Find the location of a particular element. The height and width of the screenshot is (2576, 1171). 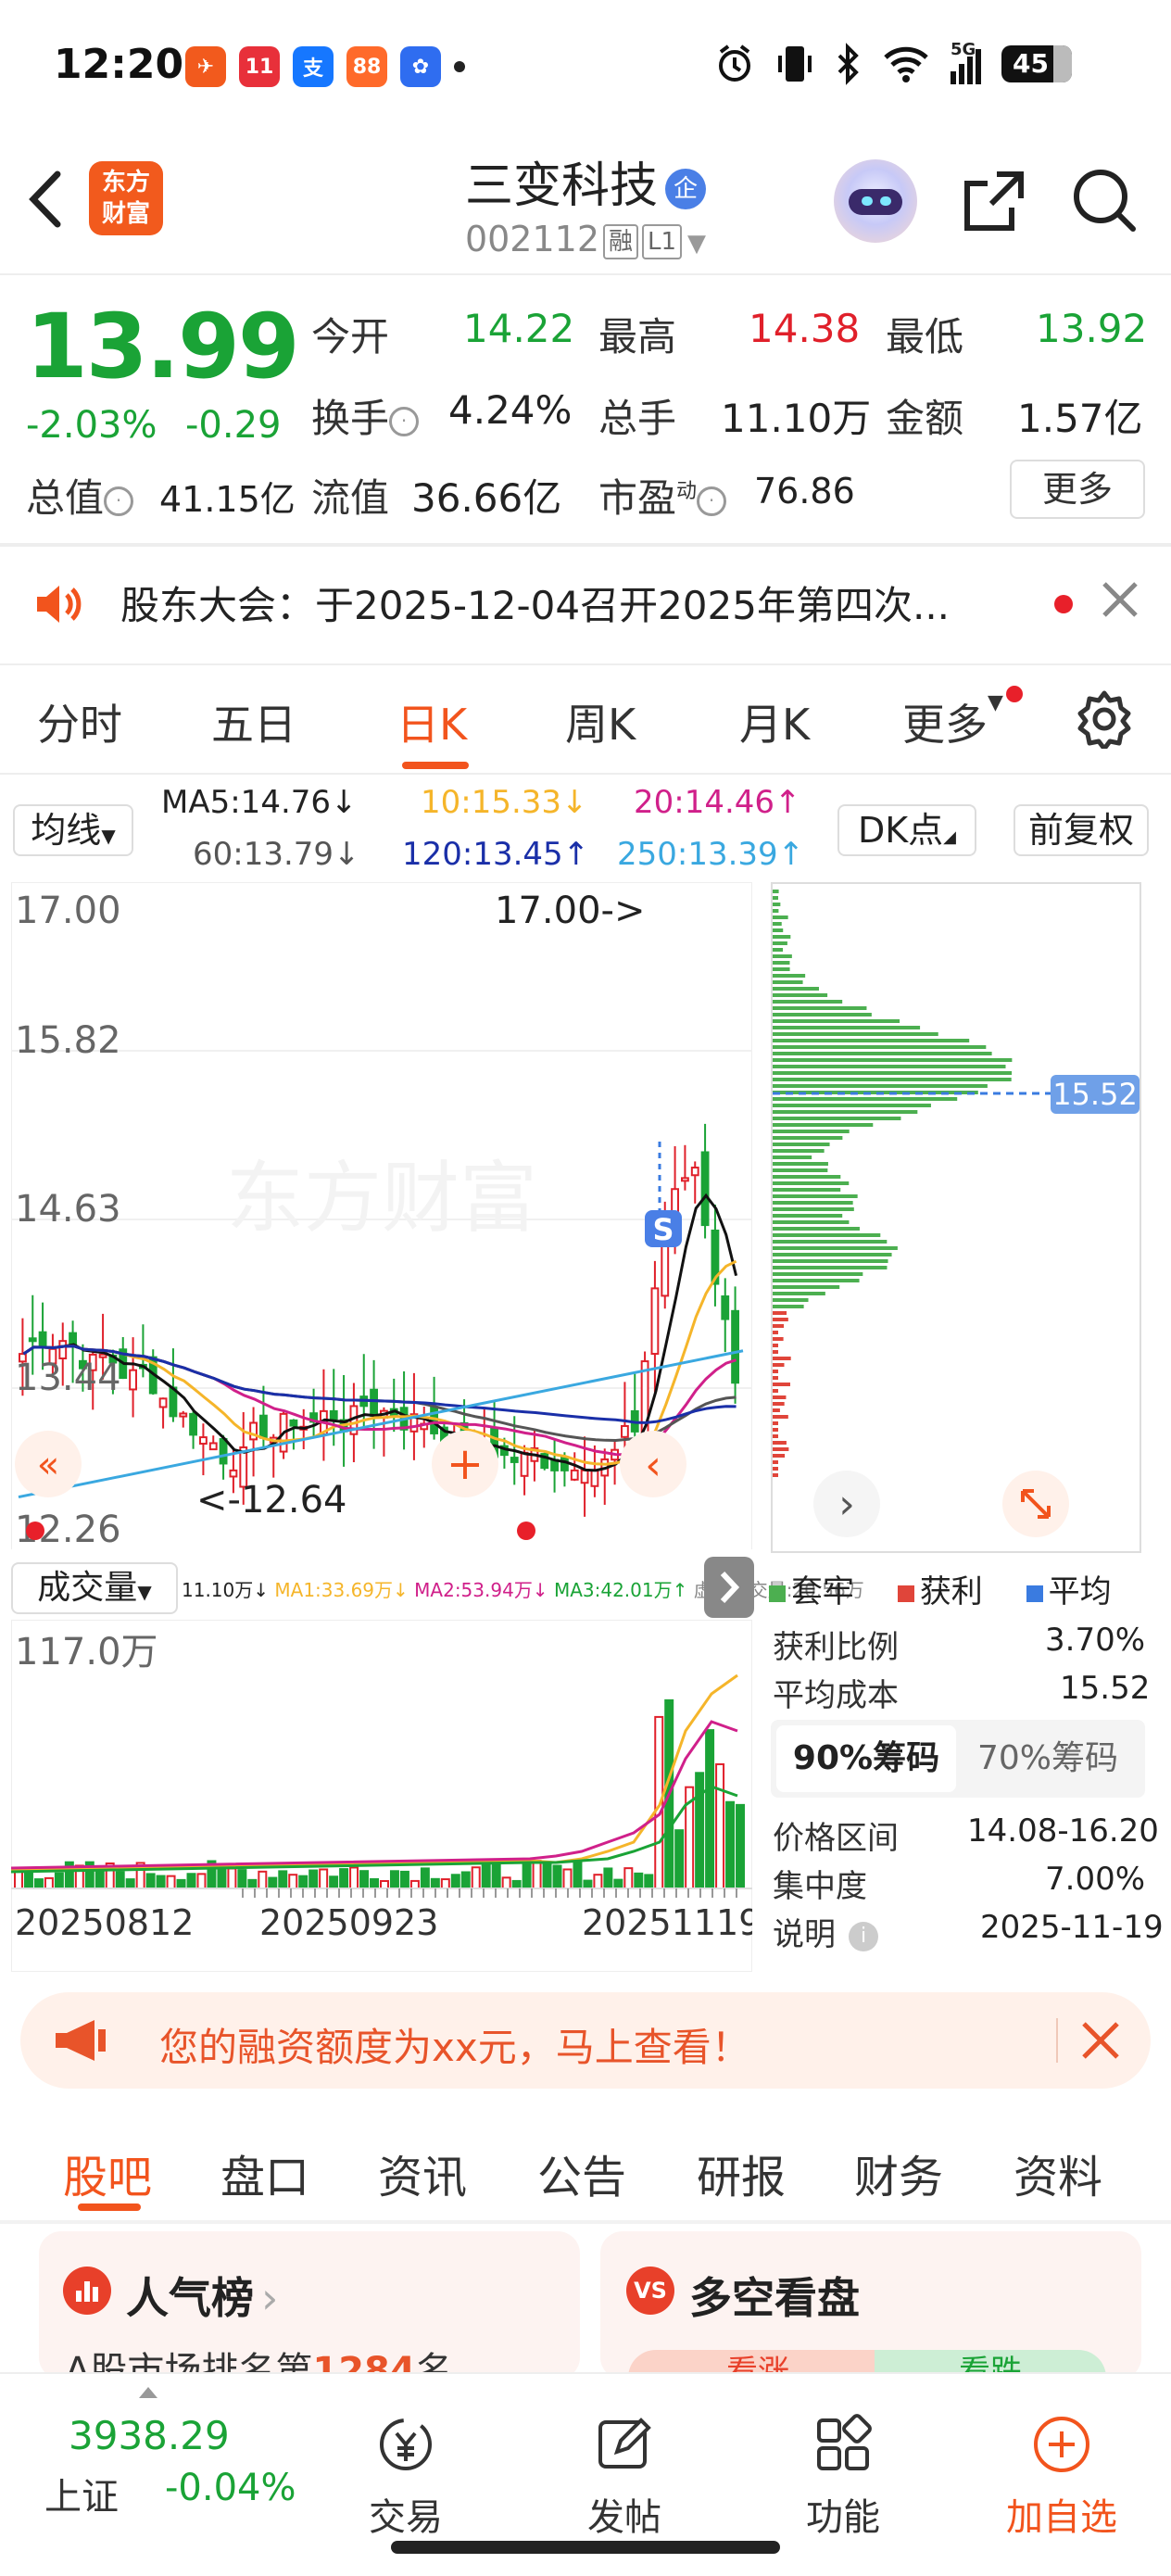

tab-pankou: 盘口 is located at coordinates (265, 2172).